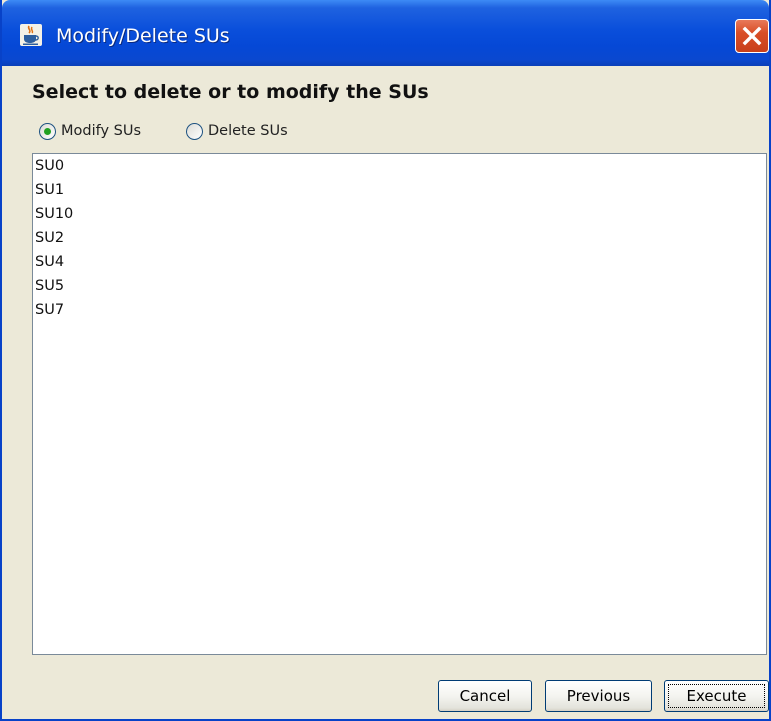 The height and width of the screenshot is (721, 771). I want to click on modify-sus-radio: Modify SUs, so click(90, 131).